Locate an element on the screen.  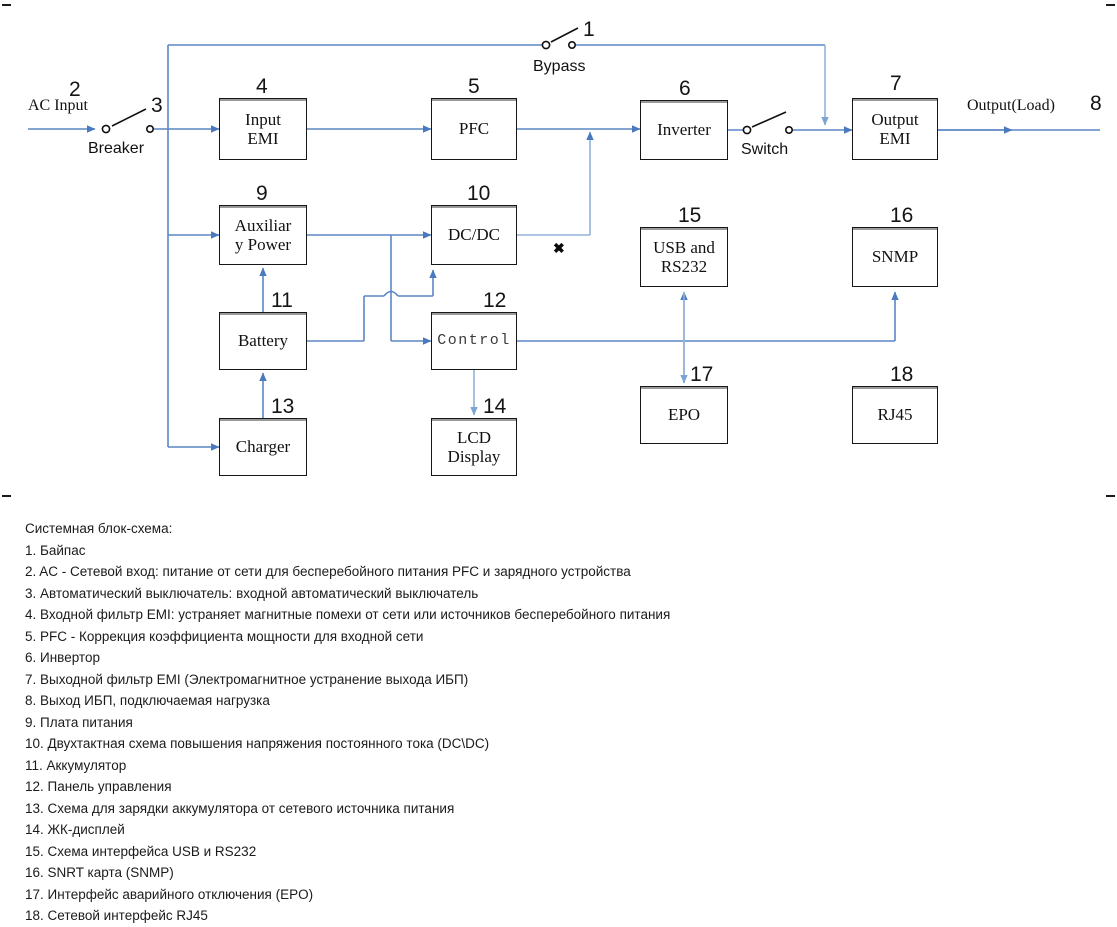
block-label: LCD Display is located at coordinates (474, 446).